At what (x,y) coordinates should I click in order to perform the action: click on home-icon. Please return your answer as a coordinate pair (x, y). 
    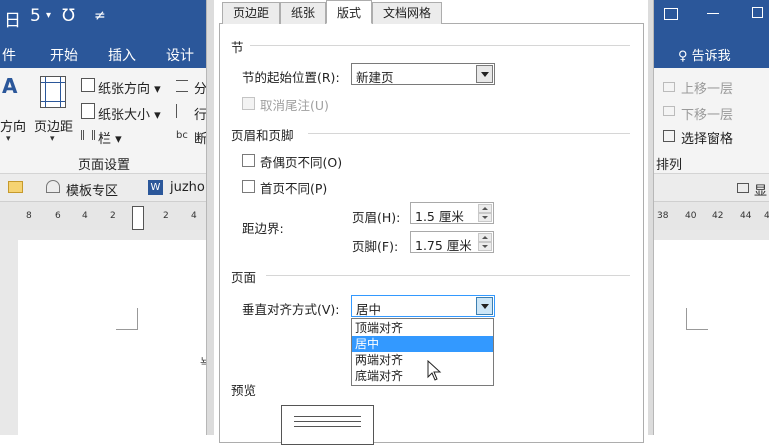
    Looking at the image, I should click on (53, 186).